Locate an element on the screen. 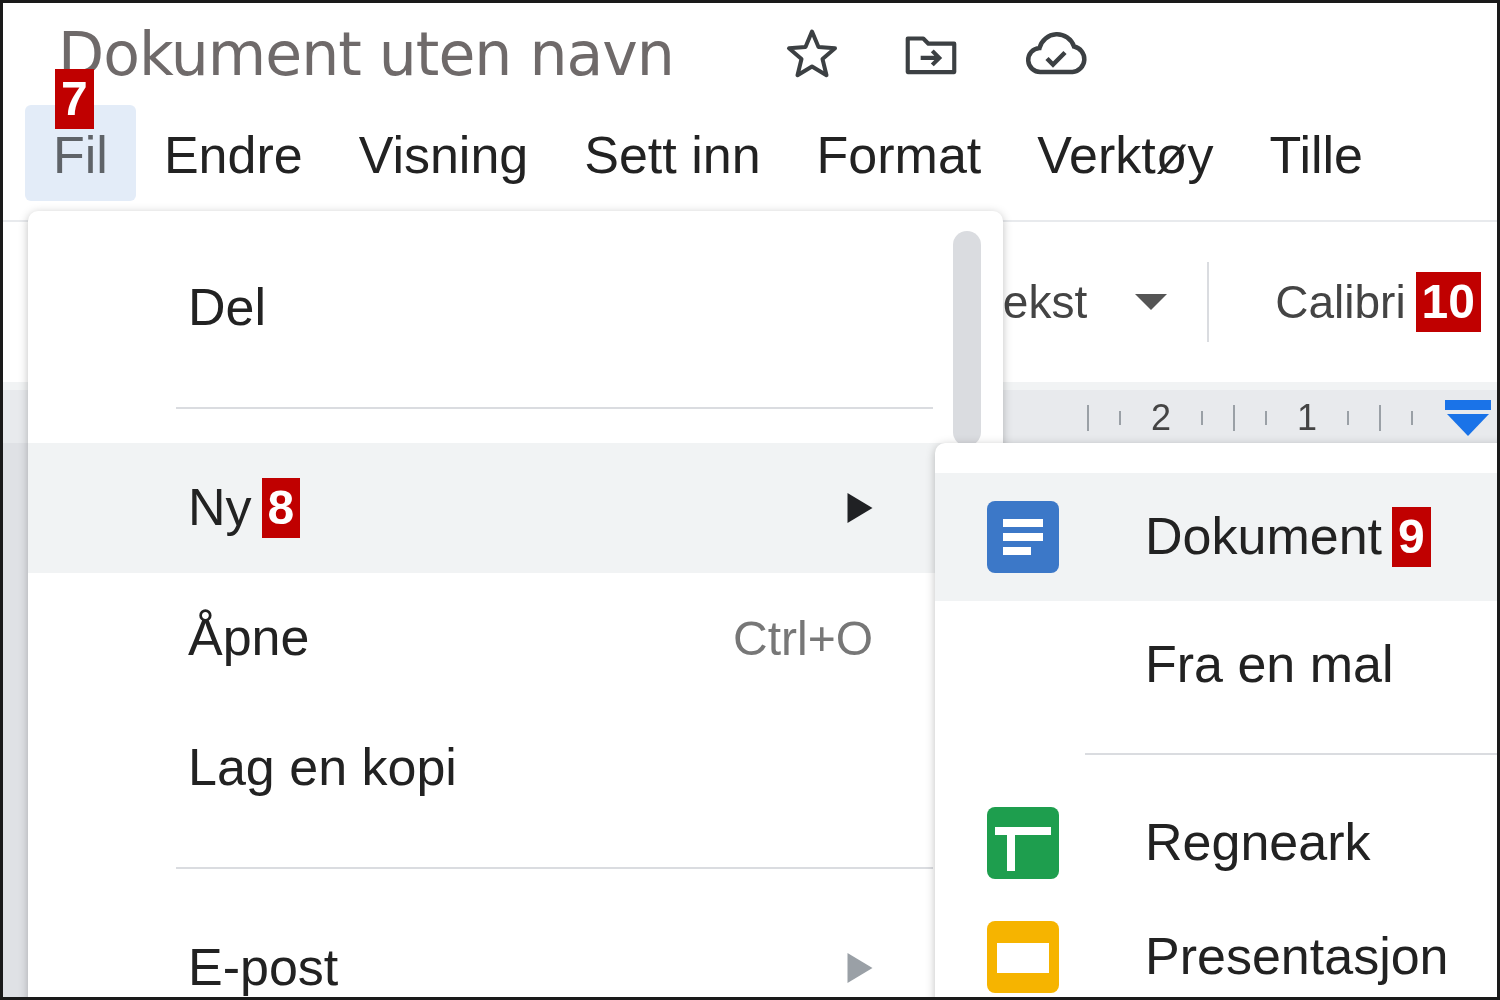 This screenshot has width=1500, height=1000. menu-item-label: Lag en kopi is located at coordinates (322, 768).